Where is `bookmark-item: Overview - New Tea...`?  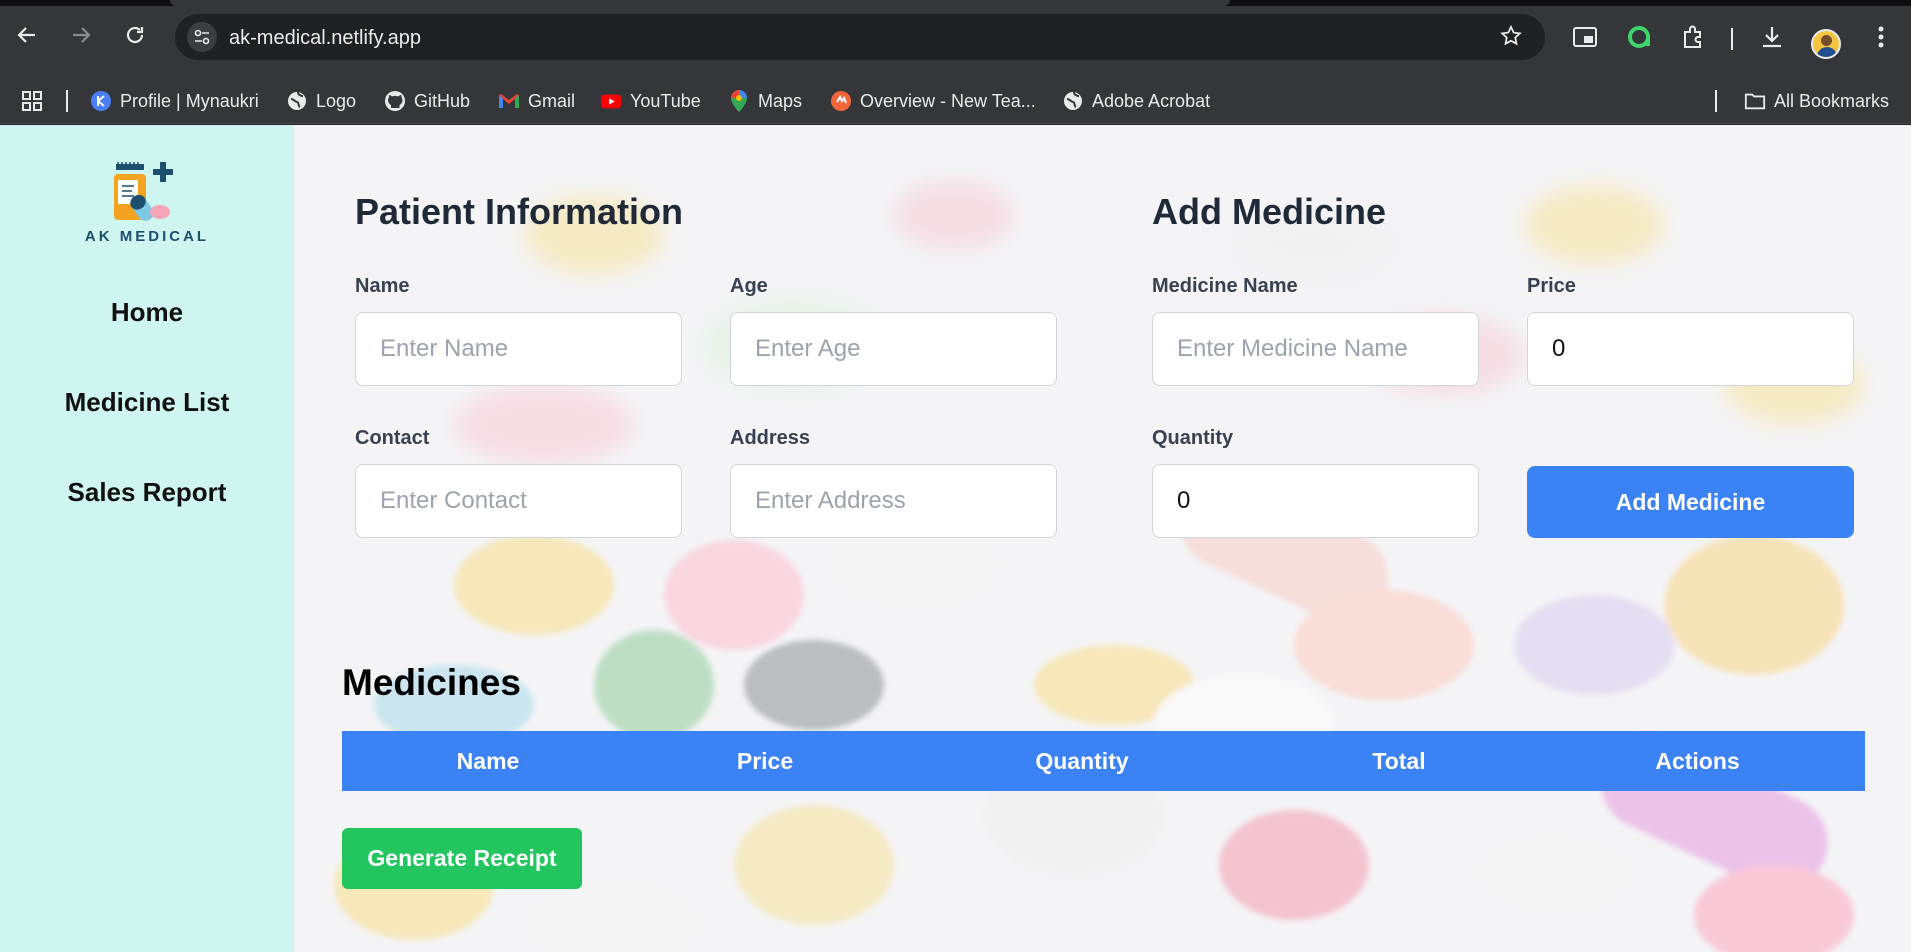
bookmark-item: Overview - New Tea... is located at coordinates (933, 101).